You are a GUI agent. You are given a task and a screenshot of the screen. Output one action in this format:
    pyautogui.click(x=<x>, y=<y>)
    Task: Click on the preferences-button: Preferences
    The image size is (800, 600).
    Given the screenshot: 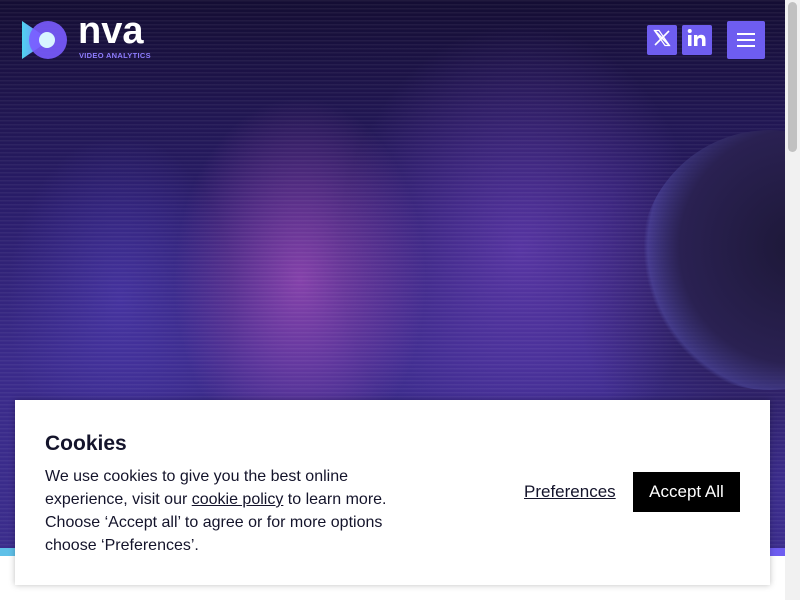 What is the action you would take?
    pyautogui.click(x=570, y=492)
    